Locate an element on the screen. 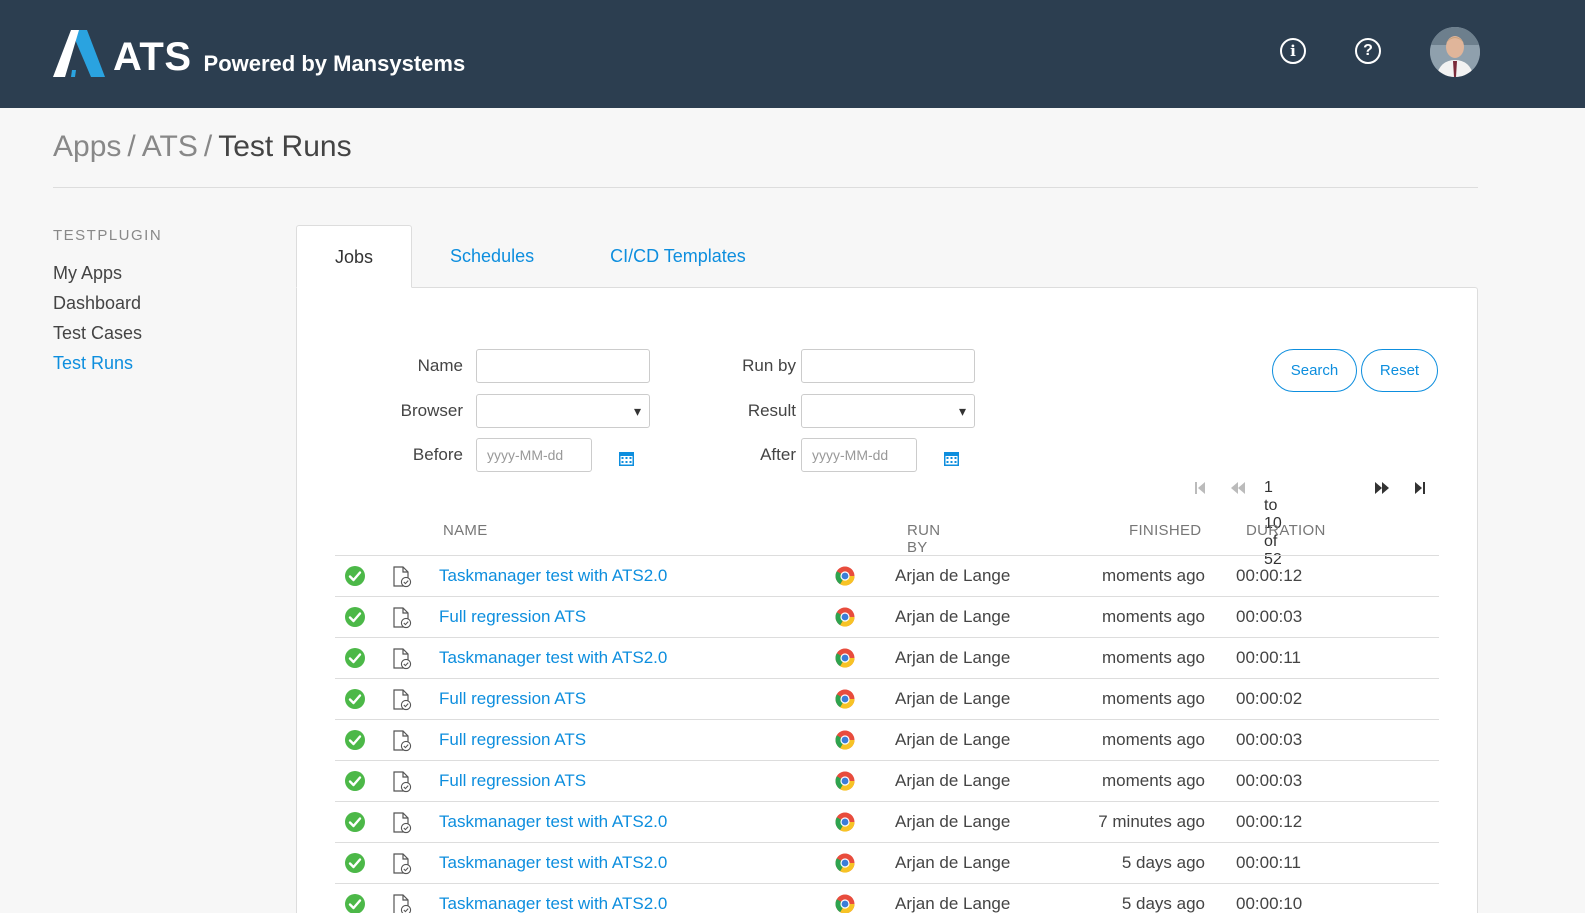  column-header-name: NAME is located at coordinates (465, 530).